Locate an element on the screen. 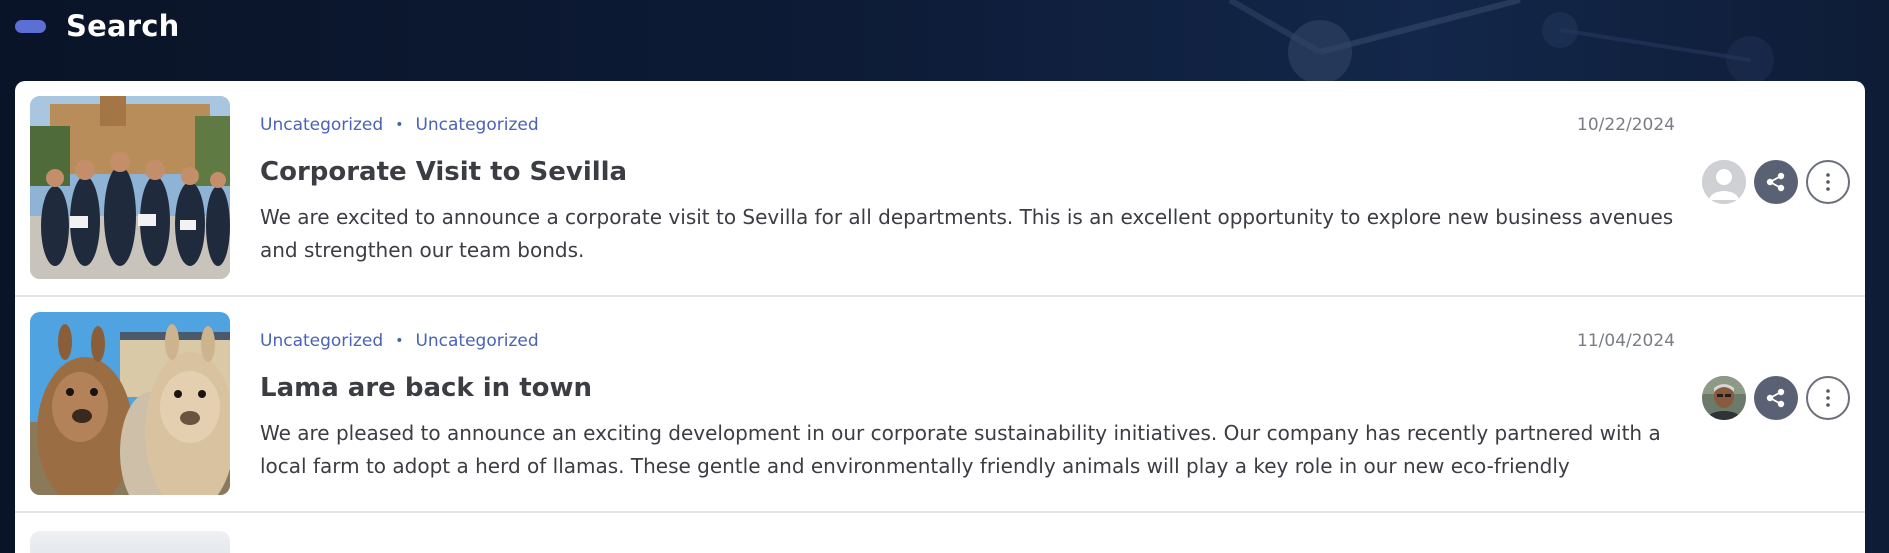  post-date: 11/04/2024 is located at coordinates (1626, 341).